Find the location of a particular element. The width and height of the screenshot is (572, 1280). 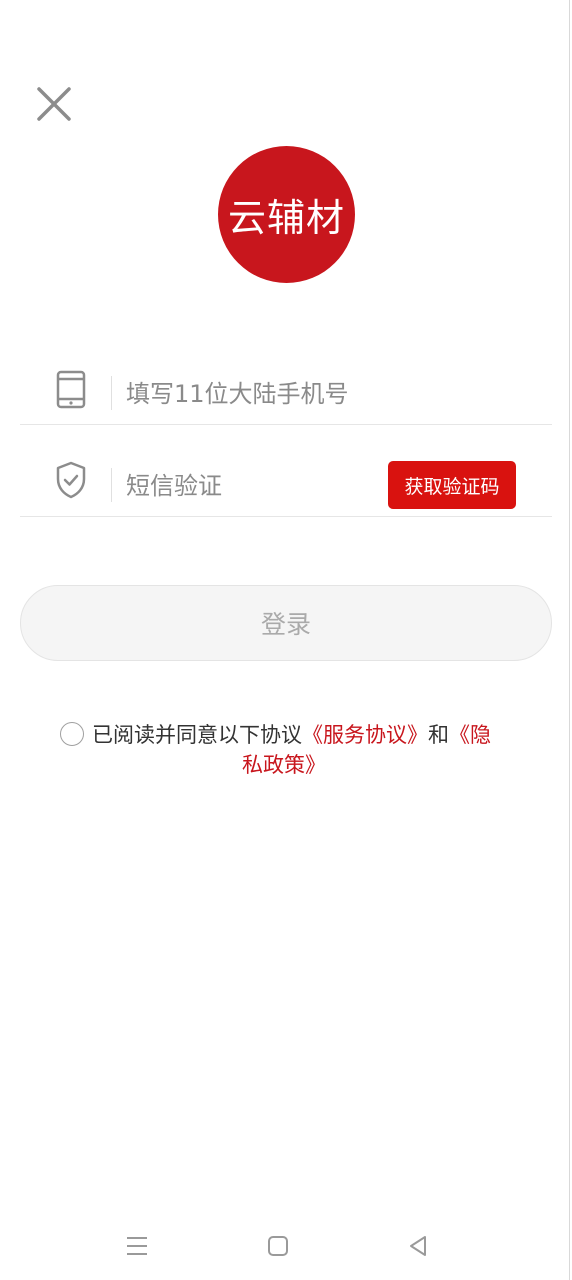

system-navbar is located at coordinates (286, 1245).